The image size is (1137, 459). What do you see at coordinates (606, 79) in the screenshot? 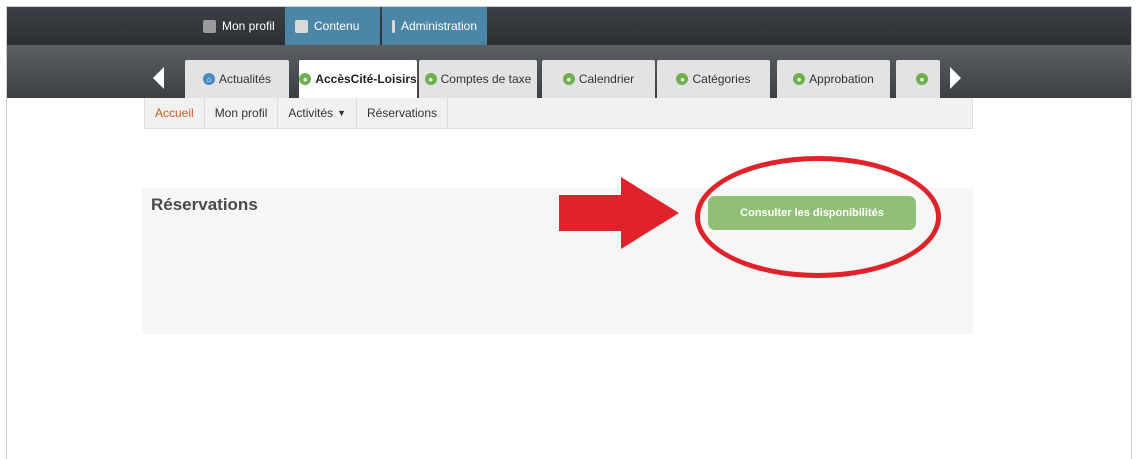
I see `tab-label: Calendrier` at bounding box center [606, 79].